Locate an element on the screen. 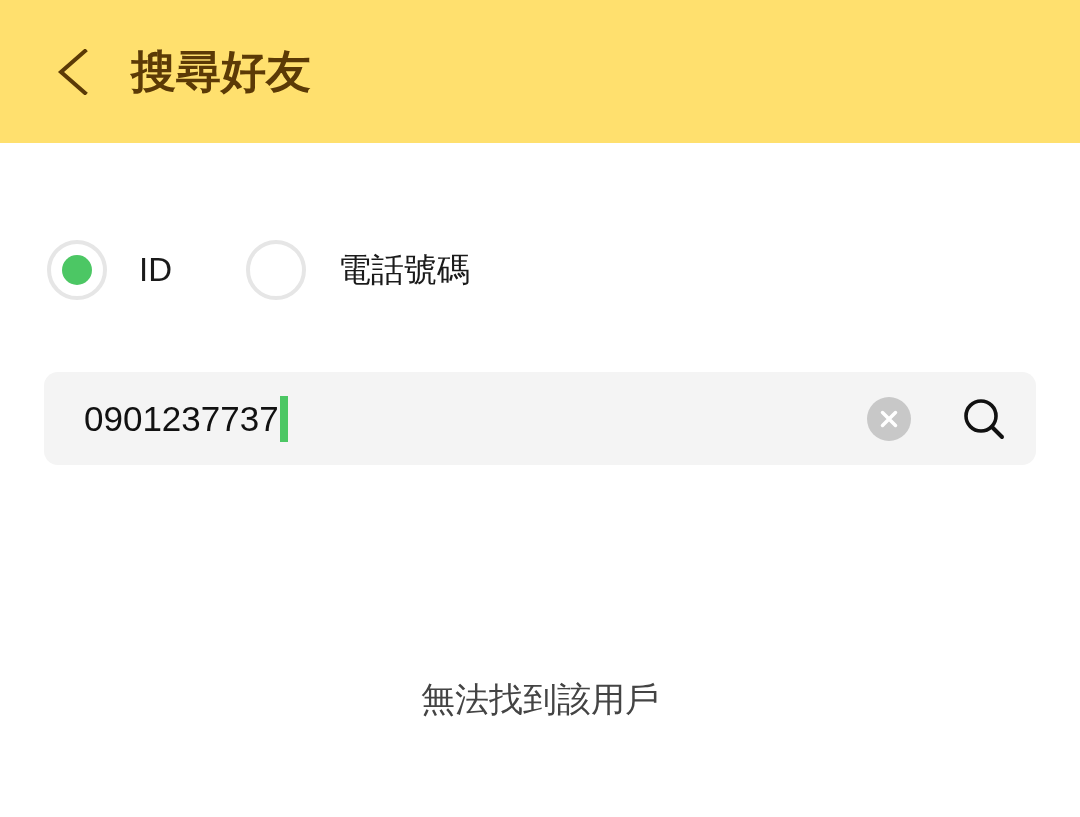  clear-button is located at coordinates (889, 418).